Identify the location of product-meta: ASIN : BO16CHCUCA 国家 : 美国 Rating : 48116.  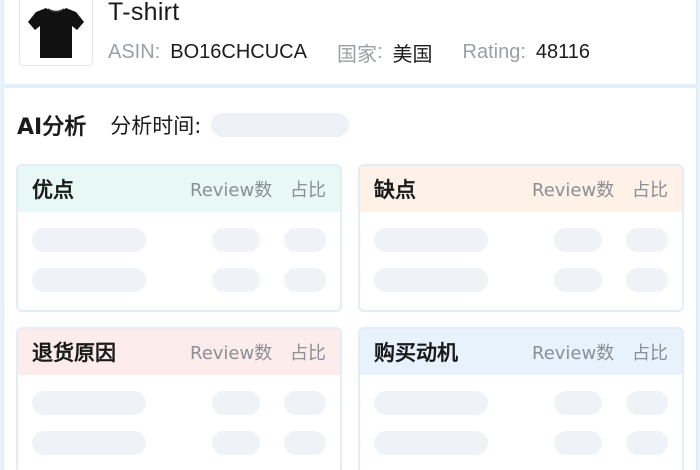
(349, 52).